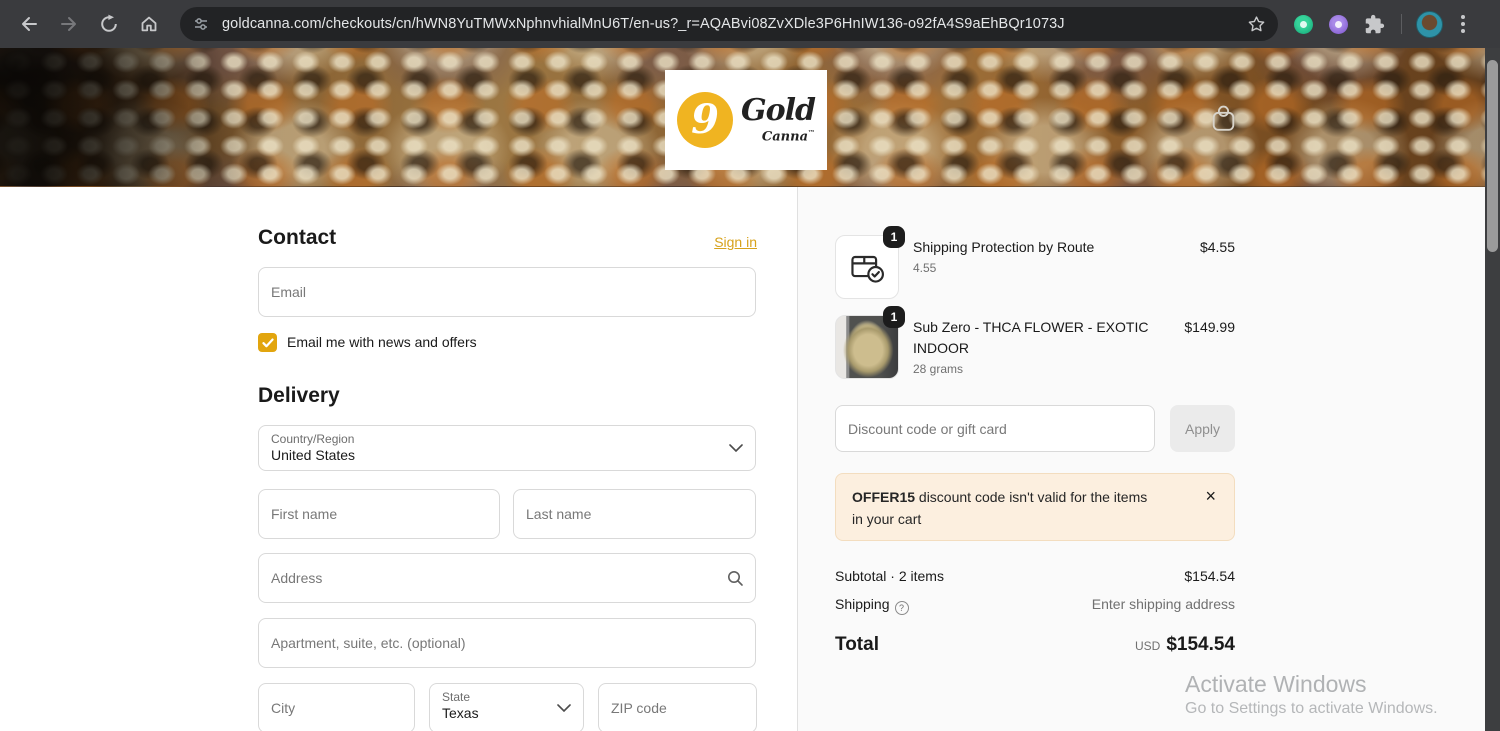 The image size is (1500, 731). What do you see at coordinates (995, 428) in the screenshot?
I see `discount-code-field` at bounding box center [995, 428].